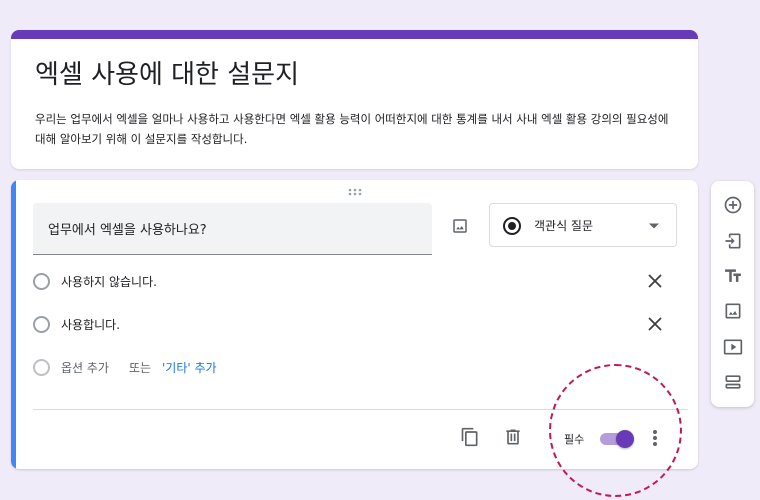 The height and width of the screenshot is (500, 760). I want to click on required-label: 필수, so click(574, 439).